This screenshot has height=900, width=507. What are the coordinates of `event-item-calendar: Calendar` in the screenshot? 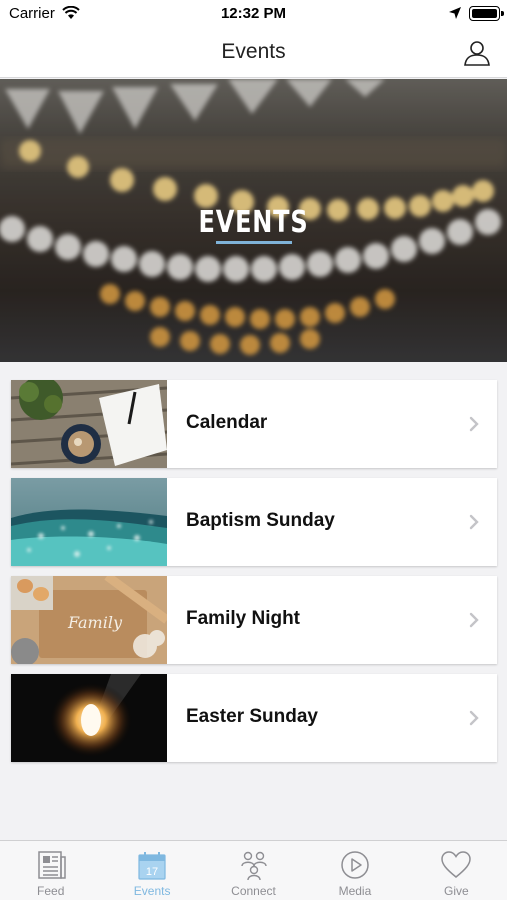 It's located at (254, 424).